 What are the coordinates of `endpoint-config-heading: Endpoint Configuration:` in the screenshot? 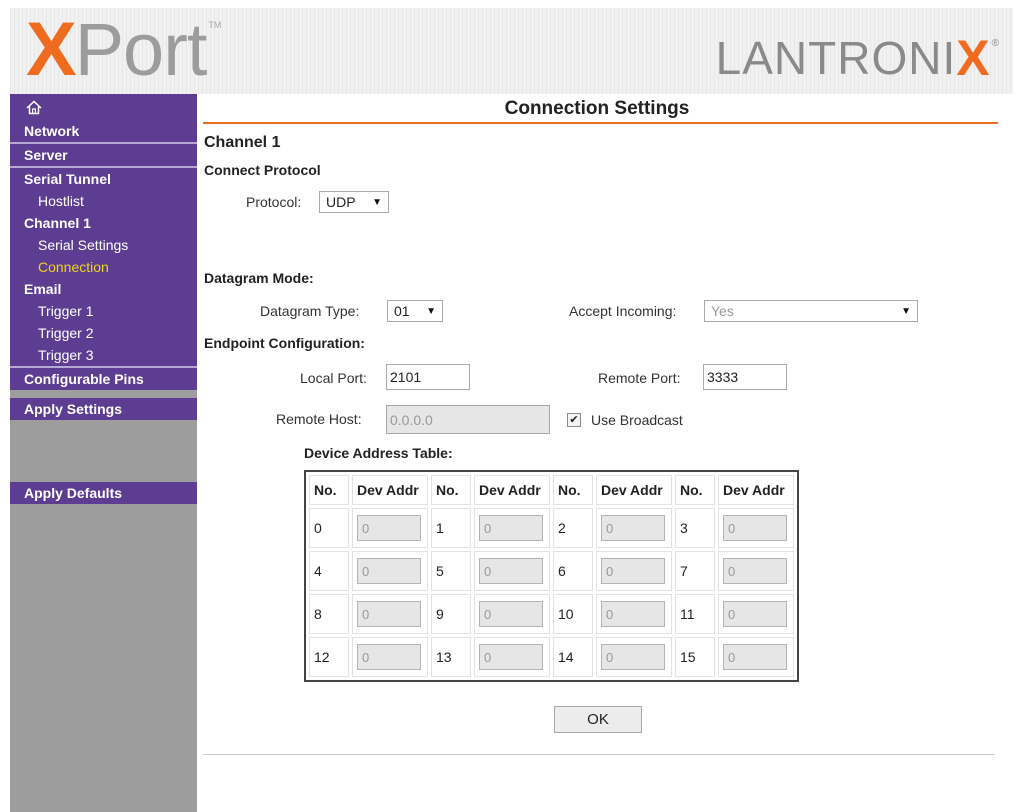 It's located at (284, 343).